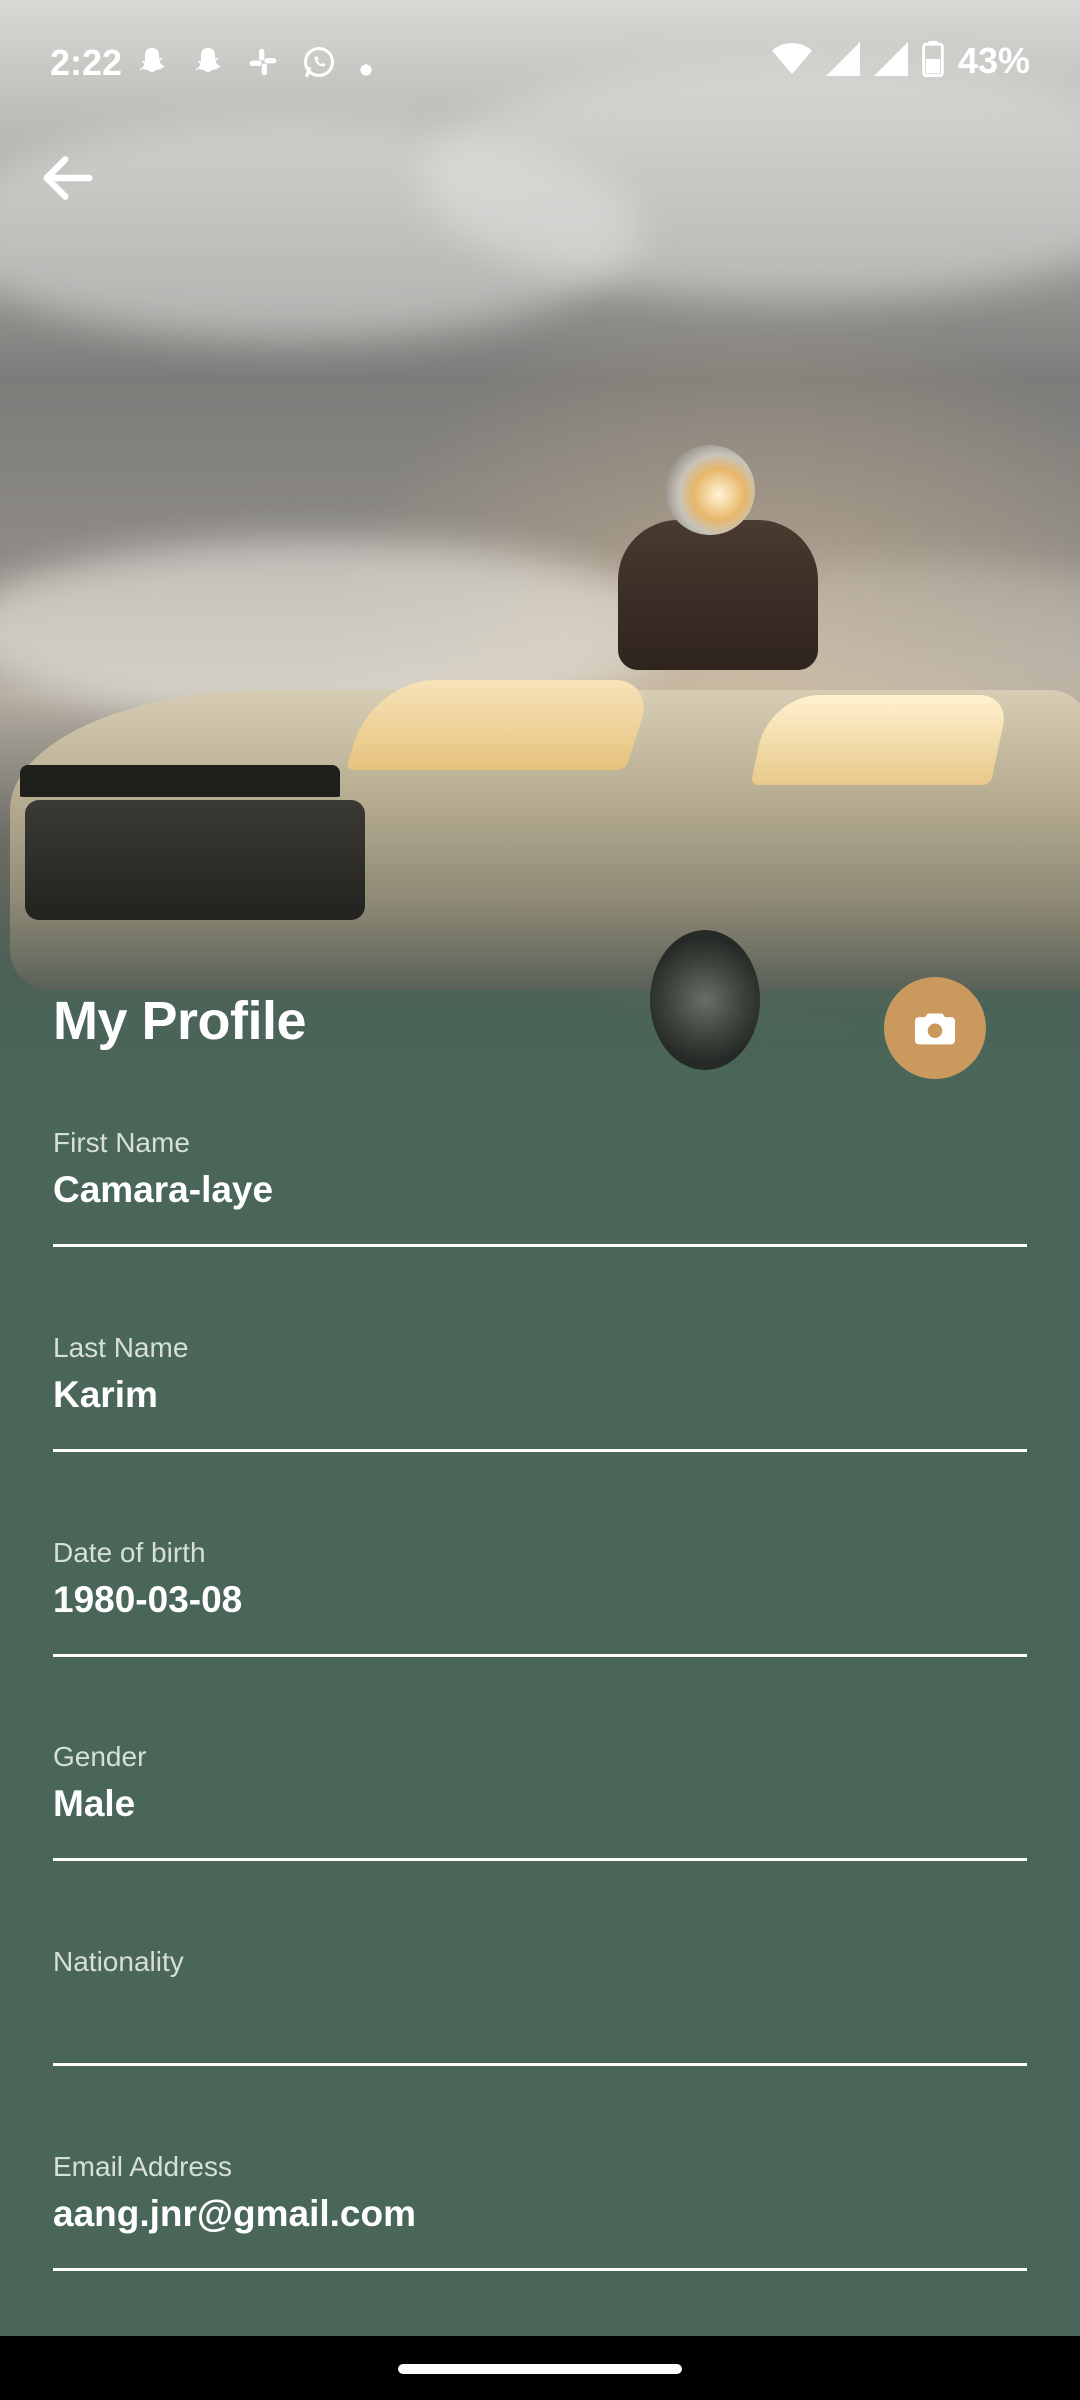 Image resolution: width=1080 pixels, height=2400 pixels. What do you see at coordinates (234, 2214) in the screenshot?
I see `field-value: aang.jnr@gmail.com` at bounding box center [234, 2214].